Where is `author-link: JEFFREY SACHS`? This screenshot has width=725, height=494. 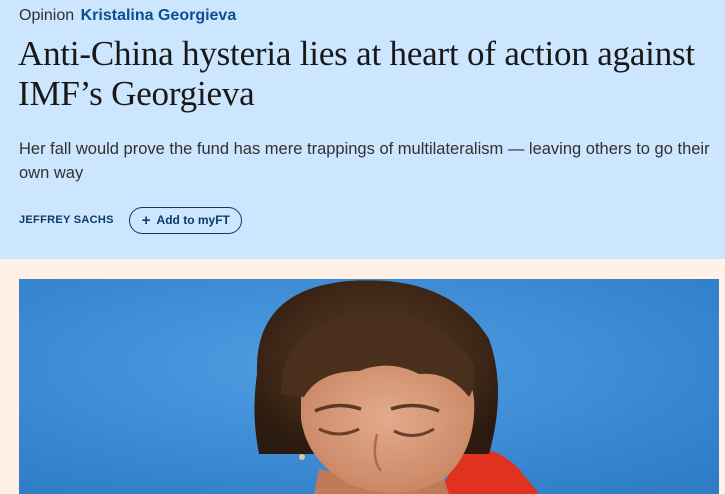
author-link: JEFFREY SACHS is located at coordinates (66, 220).